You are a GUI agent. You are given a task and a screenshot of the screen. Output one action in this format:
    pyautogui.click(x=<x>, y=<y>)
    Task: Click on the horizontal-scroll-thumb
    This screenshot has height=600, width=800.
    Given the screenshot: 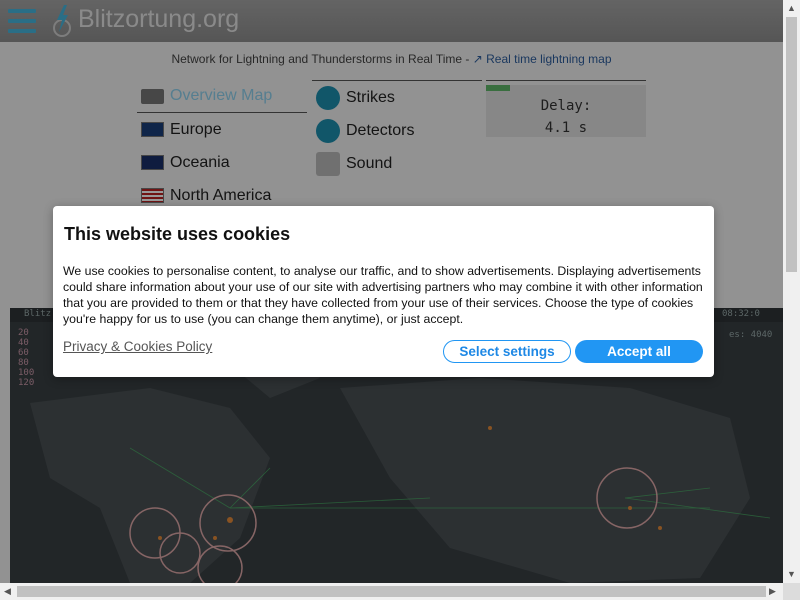 What is the action you would take?
    pyautogui.click(x=391, y=591)
    